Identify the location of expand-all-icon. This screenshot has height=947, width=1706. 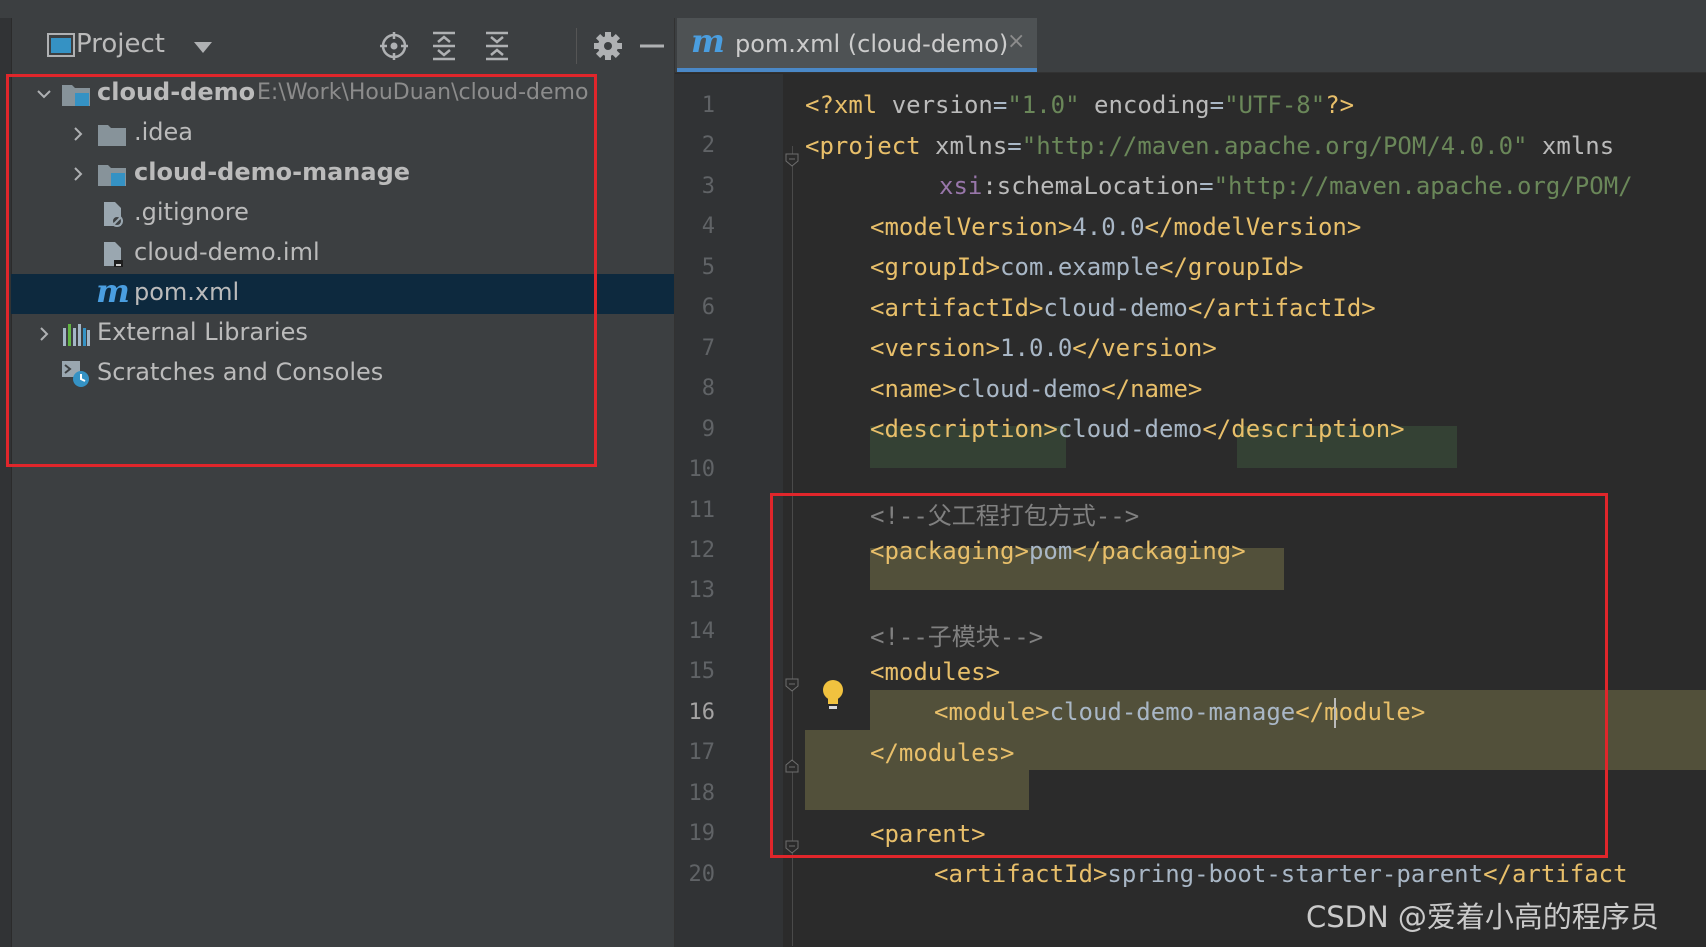
(444, 46).